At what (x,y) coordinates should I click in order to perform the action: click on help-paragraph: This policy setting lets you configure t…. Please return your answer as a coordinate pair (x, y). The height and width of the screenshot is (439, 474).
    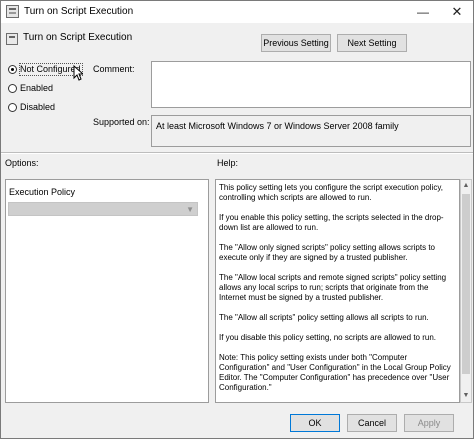
    Looking at the image, I should click on (331, 192).